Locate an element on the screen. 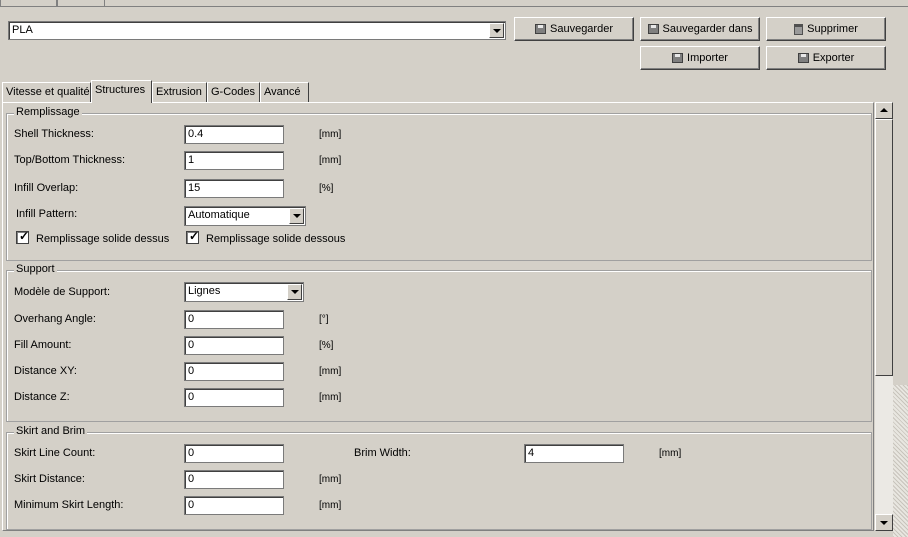 Image resolution: width=908 pixels, height=537 pixels. solid-bottom-checkbox: ✓ is located at coordinates (193, 236).